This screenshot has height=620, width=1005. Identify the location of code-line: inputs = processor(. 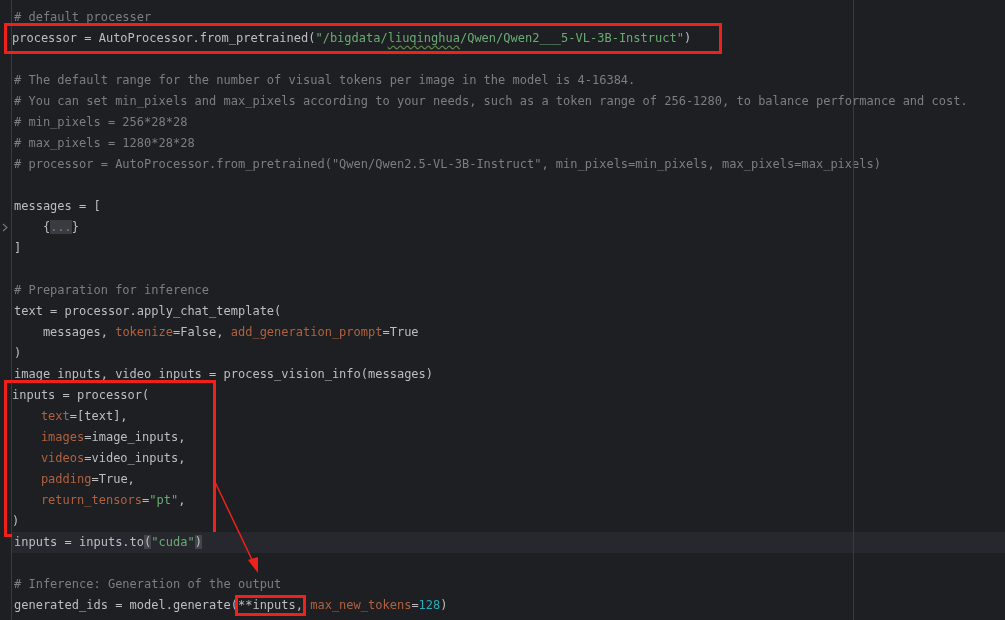
(80, 395).